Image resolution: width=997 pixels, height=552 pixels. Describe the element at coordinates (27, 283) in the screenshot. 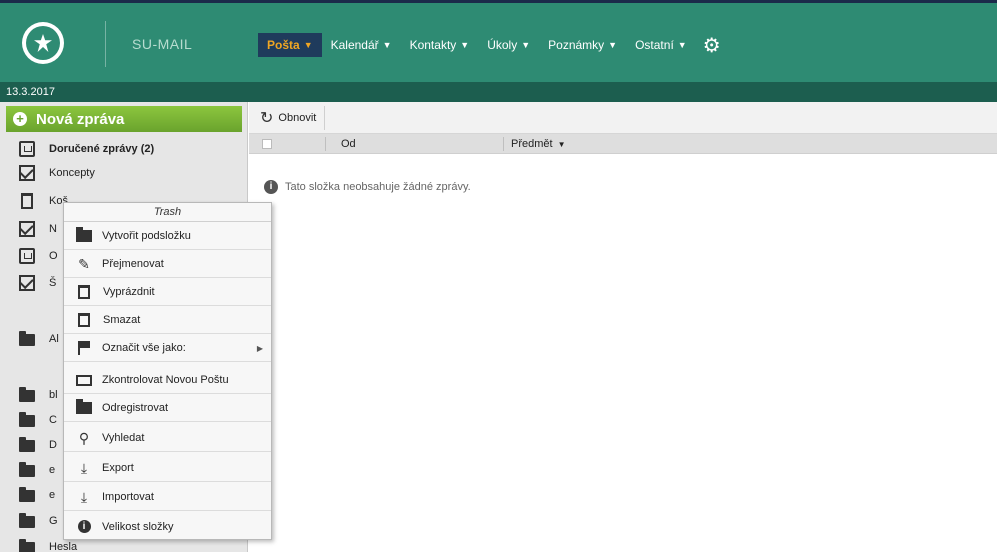

I see `envelope-icon` at that location.